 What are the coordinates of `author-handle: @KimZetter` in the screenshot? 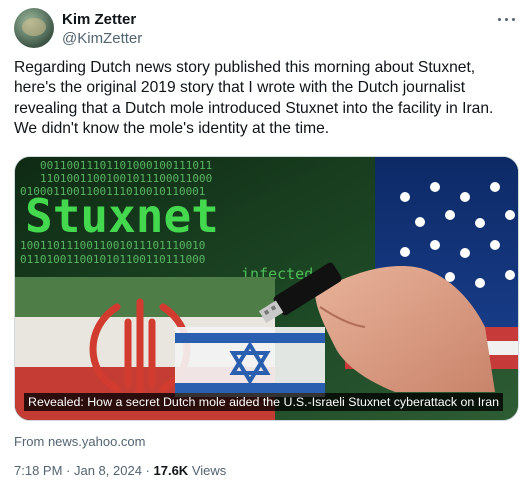 It's located at (102, 39).